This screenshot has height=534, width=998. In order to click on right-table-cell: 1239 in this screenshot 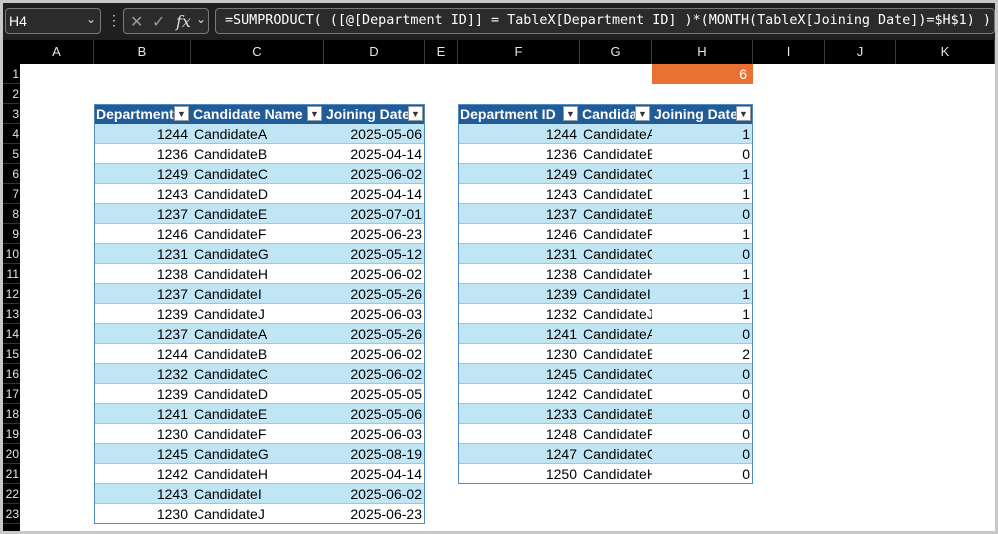, I will do `click(519, 294)`.